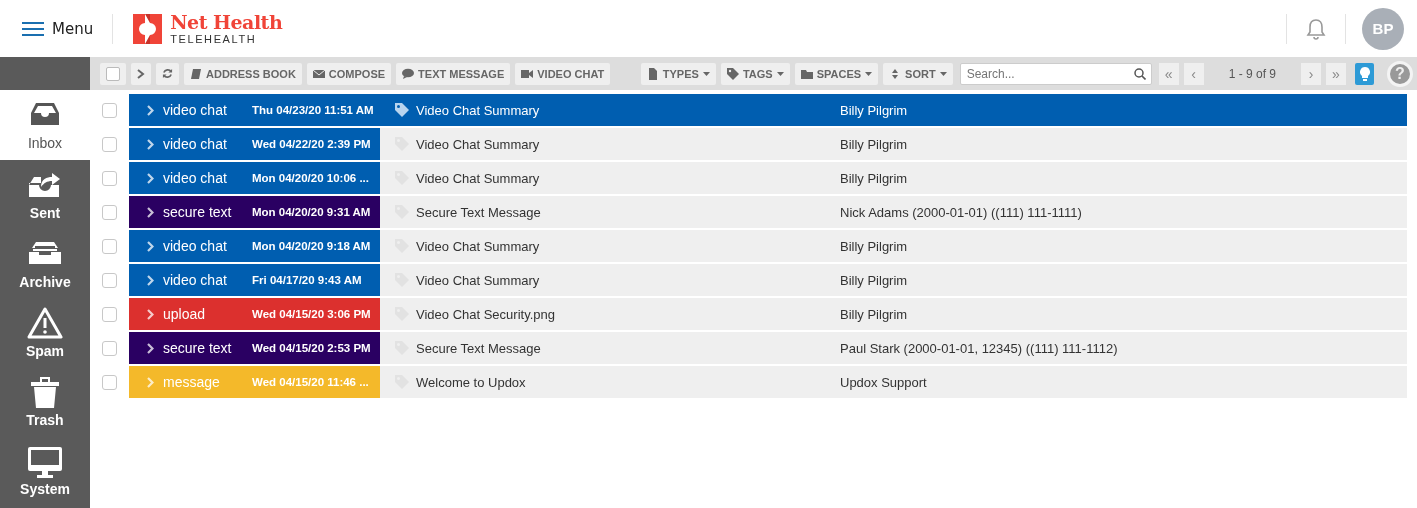 This screenshot has height=508, width=1417. What do you see at coordinates (563, 73) in the screenshot?
I see `video-chat-button: VIDEO CHAT` at bounding box center [563, 73].